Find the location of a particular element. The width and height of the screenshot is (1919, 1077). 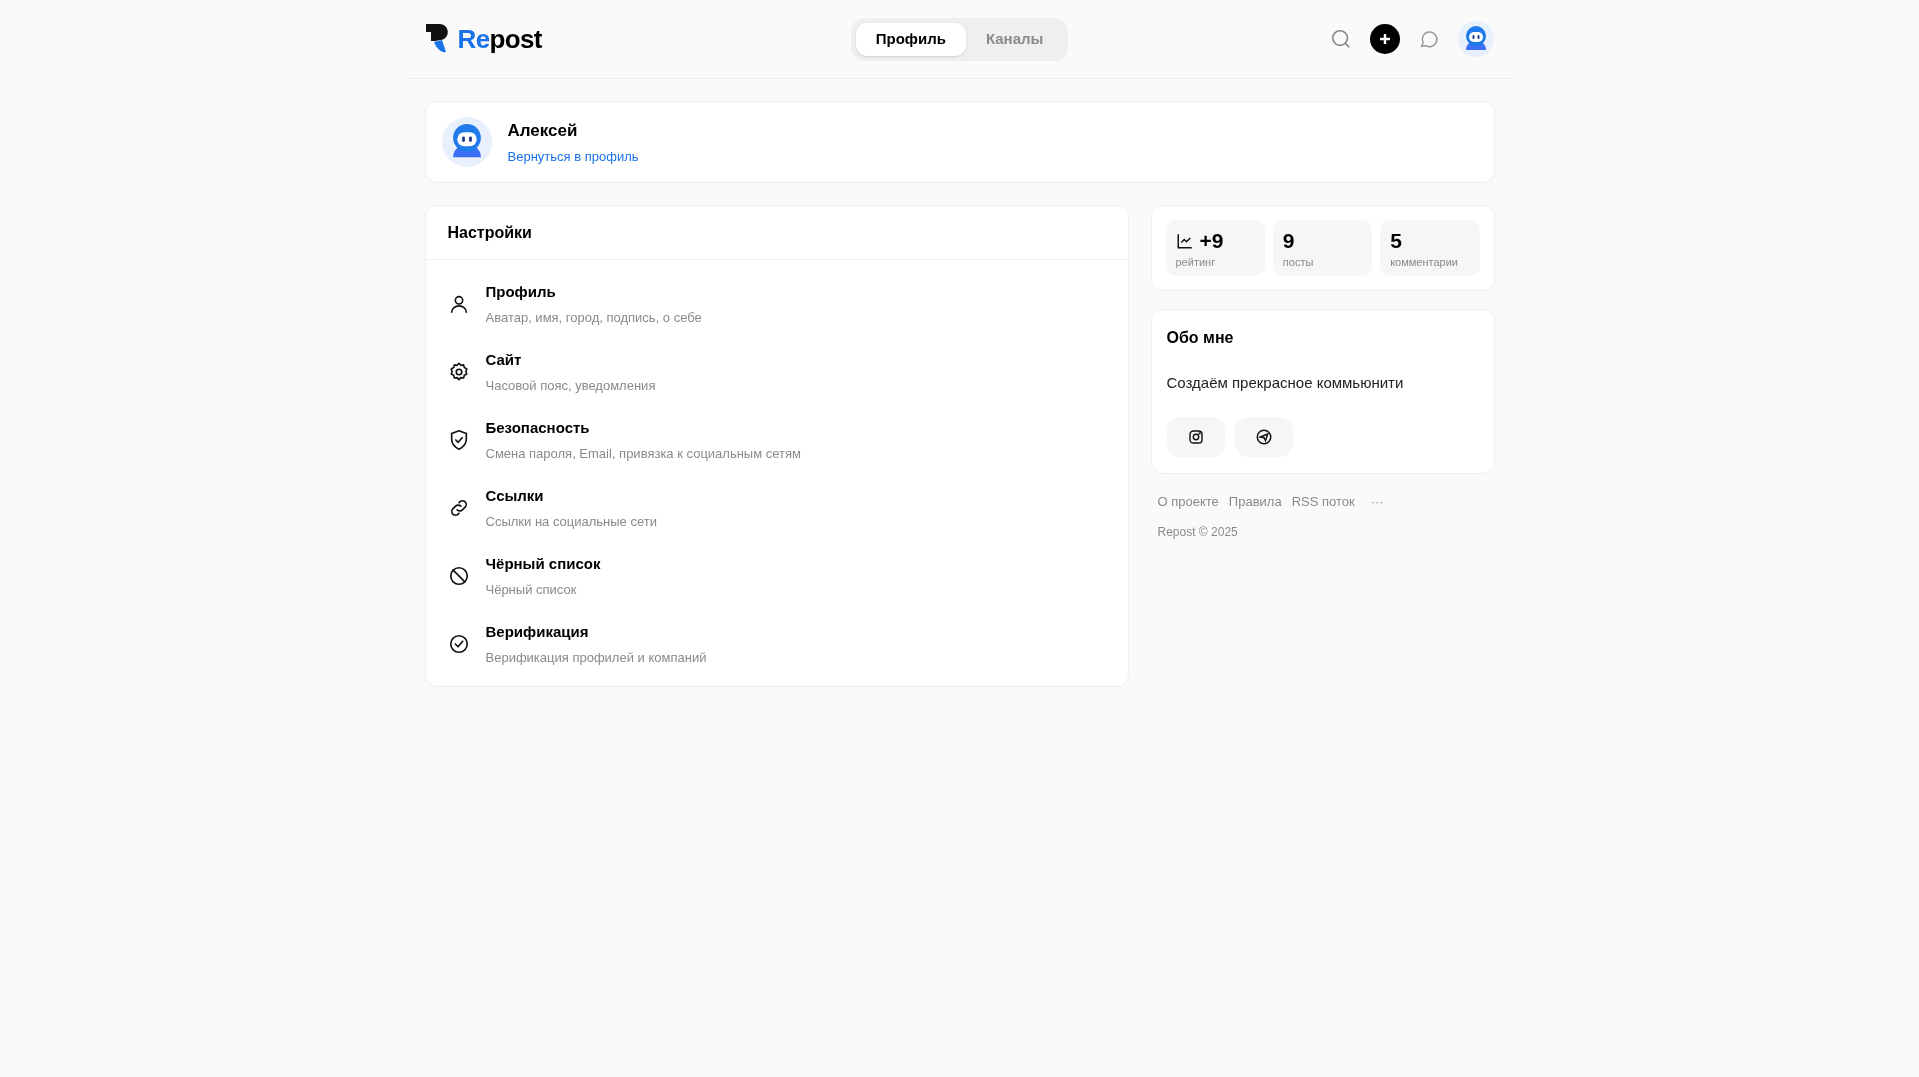

settings-item-description: Верификация профилей и компаний is located at coordinates (596, 657).